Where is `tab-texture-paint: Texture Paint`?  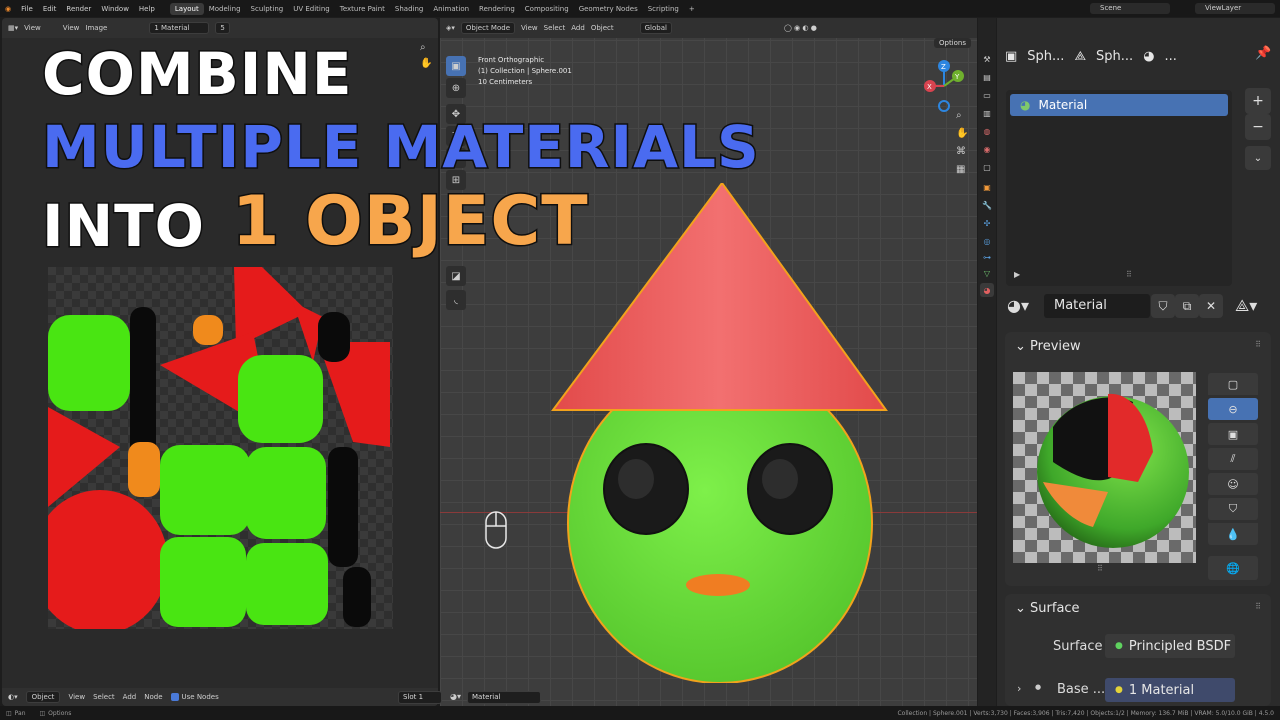 tab-texture-paint: Texture Paint is located at coordinates (362, 9).